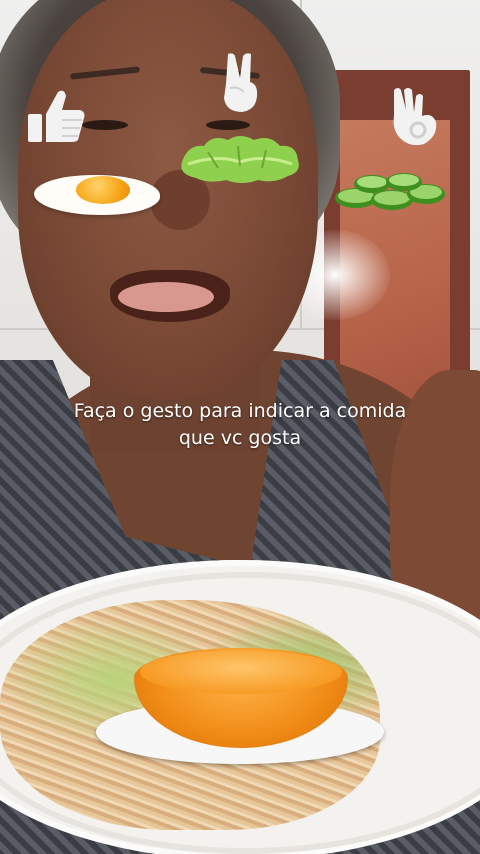 This screenshot has height=854, width=480. What do you see at coordinates (241, 672) in the screenshot?
I see `orange-dish-top` at bounding box center [241, 672].